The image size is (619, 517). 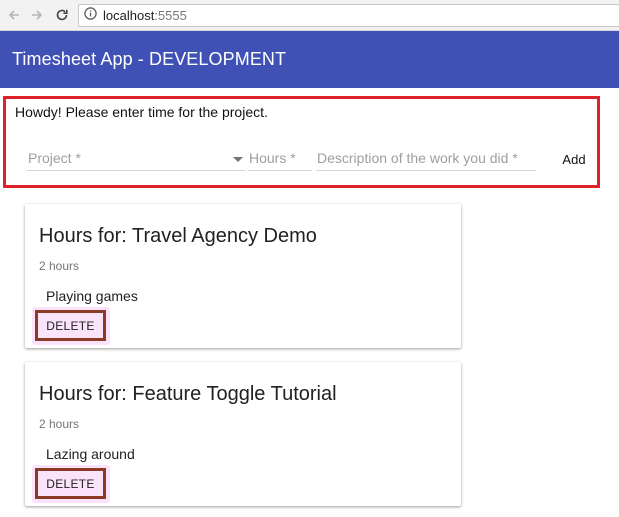 What do you see at coordinates (178, 236) in the screenshot?
I see `card-title: Hours for: Travel Agency Demo` at bounding box center [178, 236].